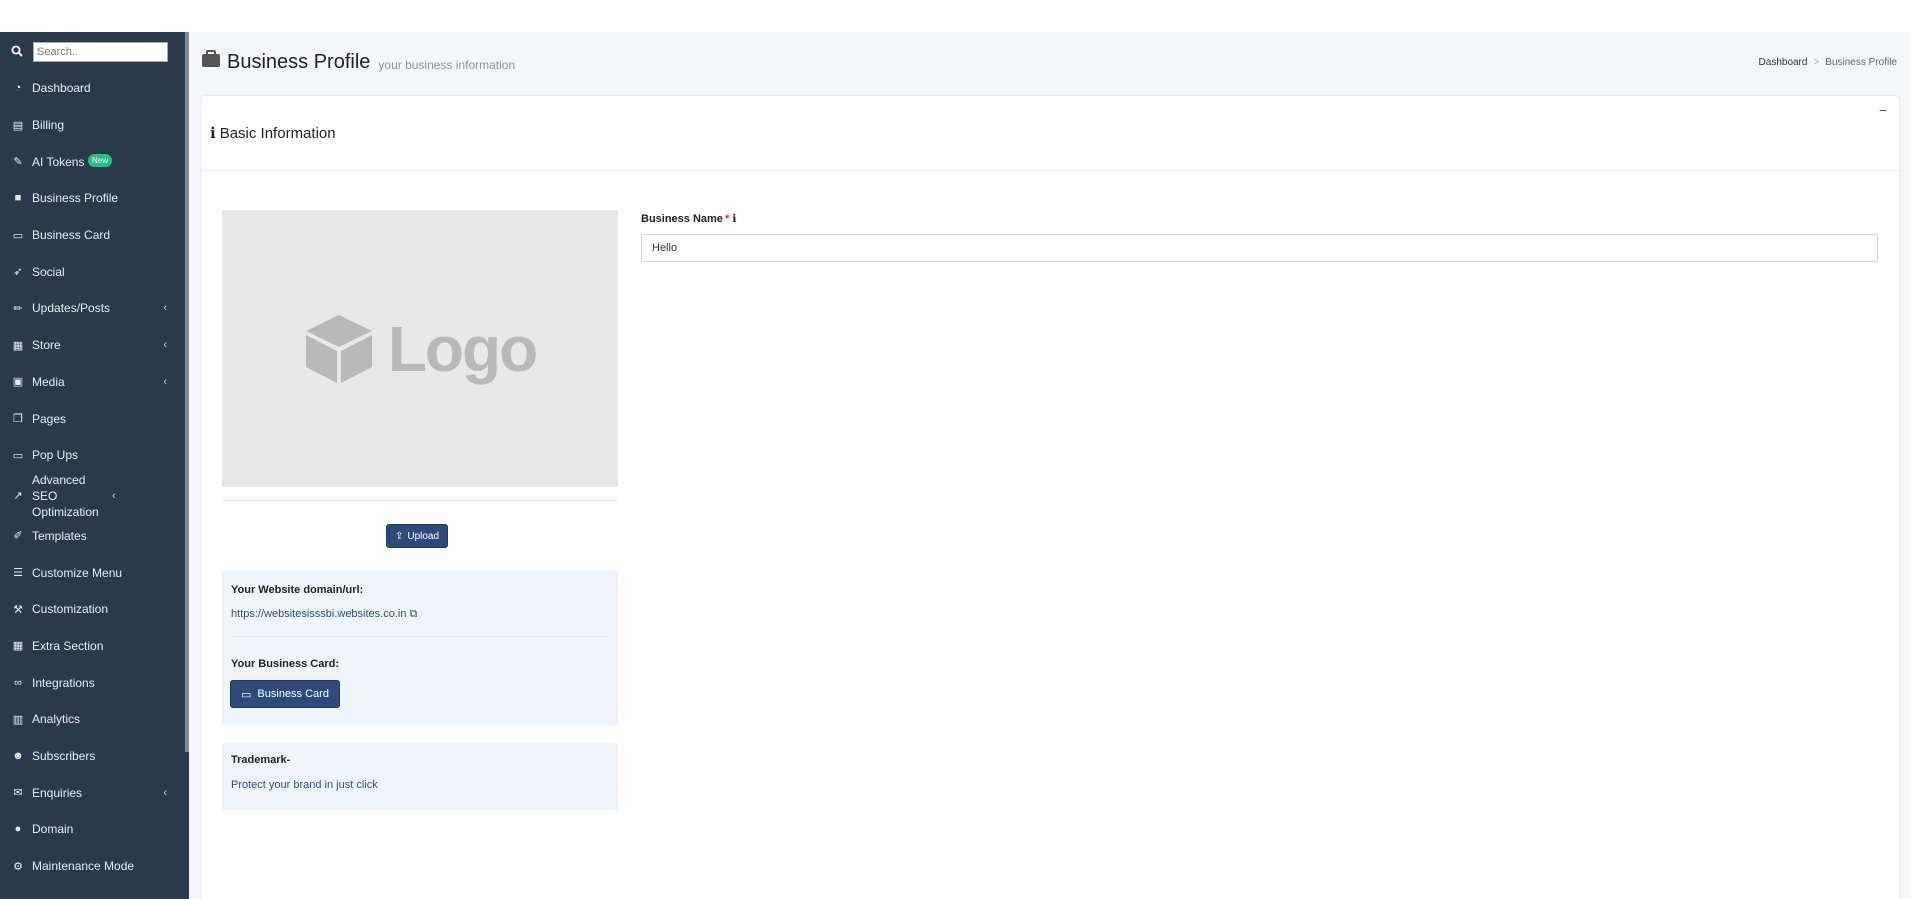 The width and height of the screenshot is (1911, 899). What do you see at coordinates (100, 161) in the screenshot?
I see `new-badge: New` at bounding box center [100, 161].